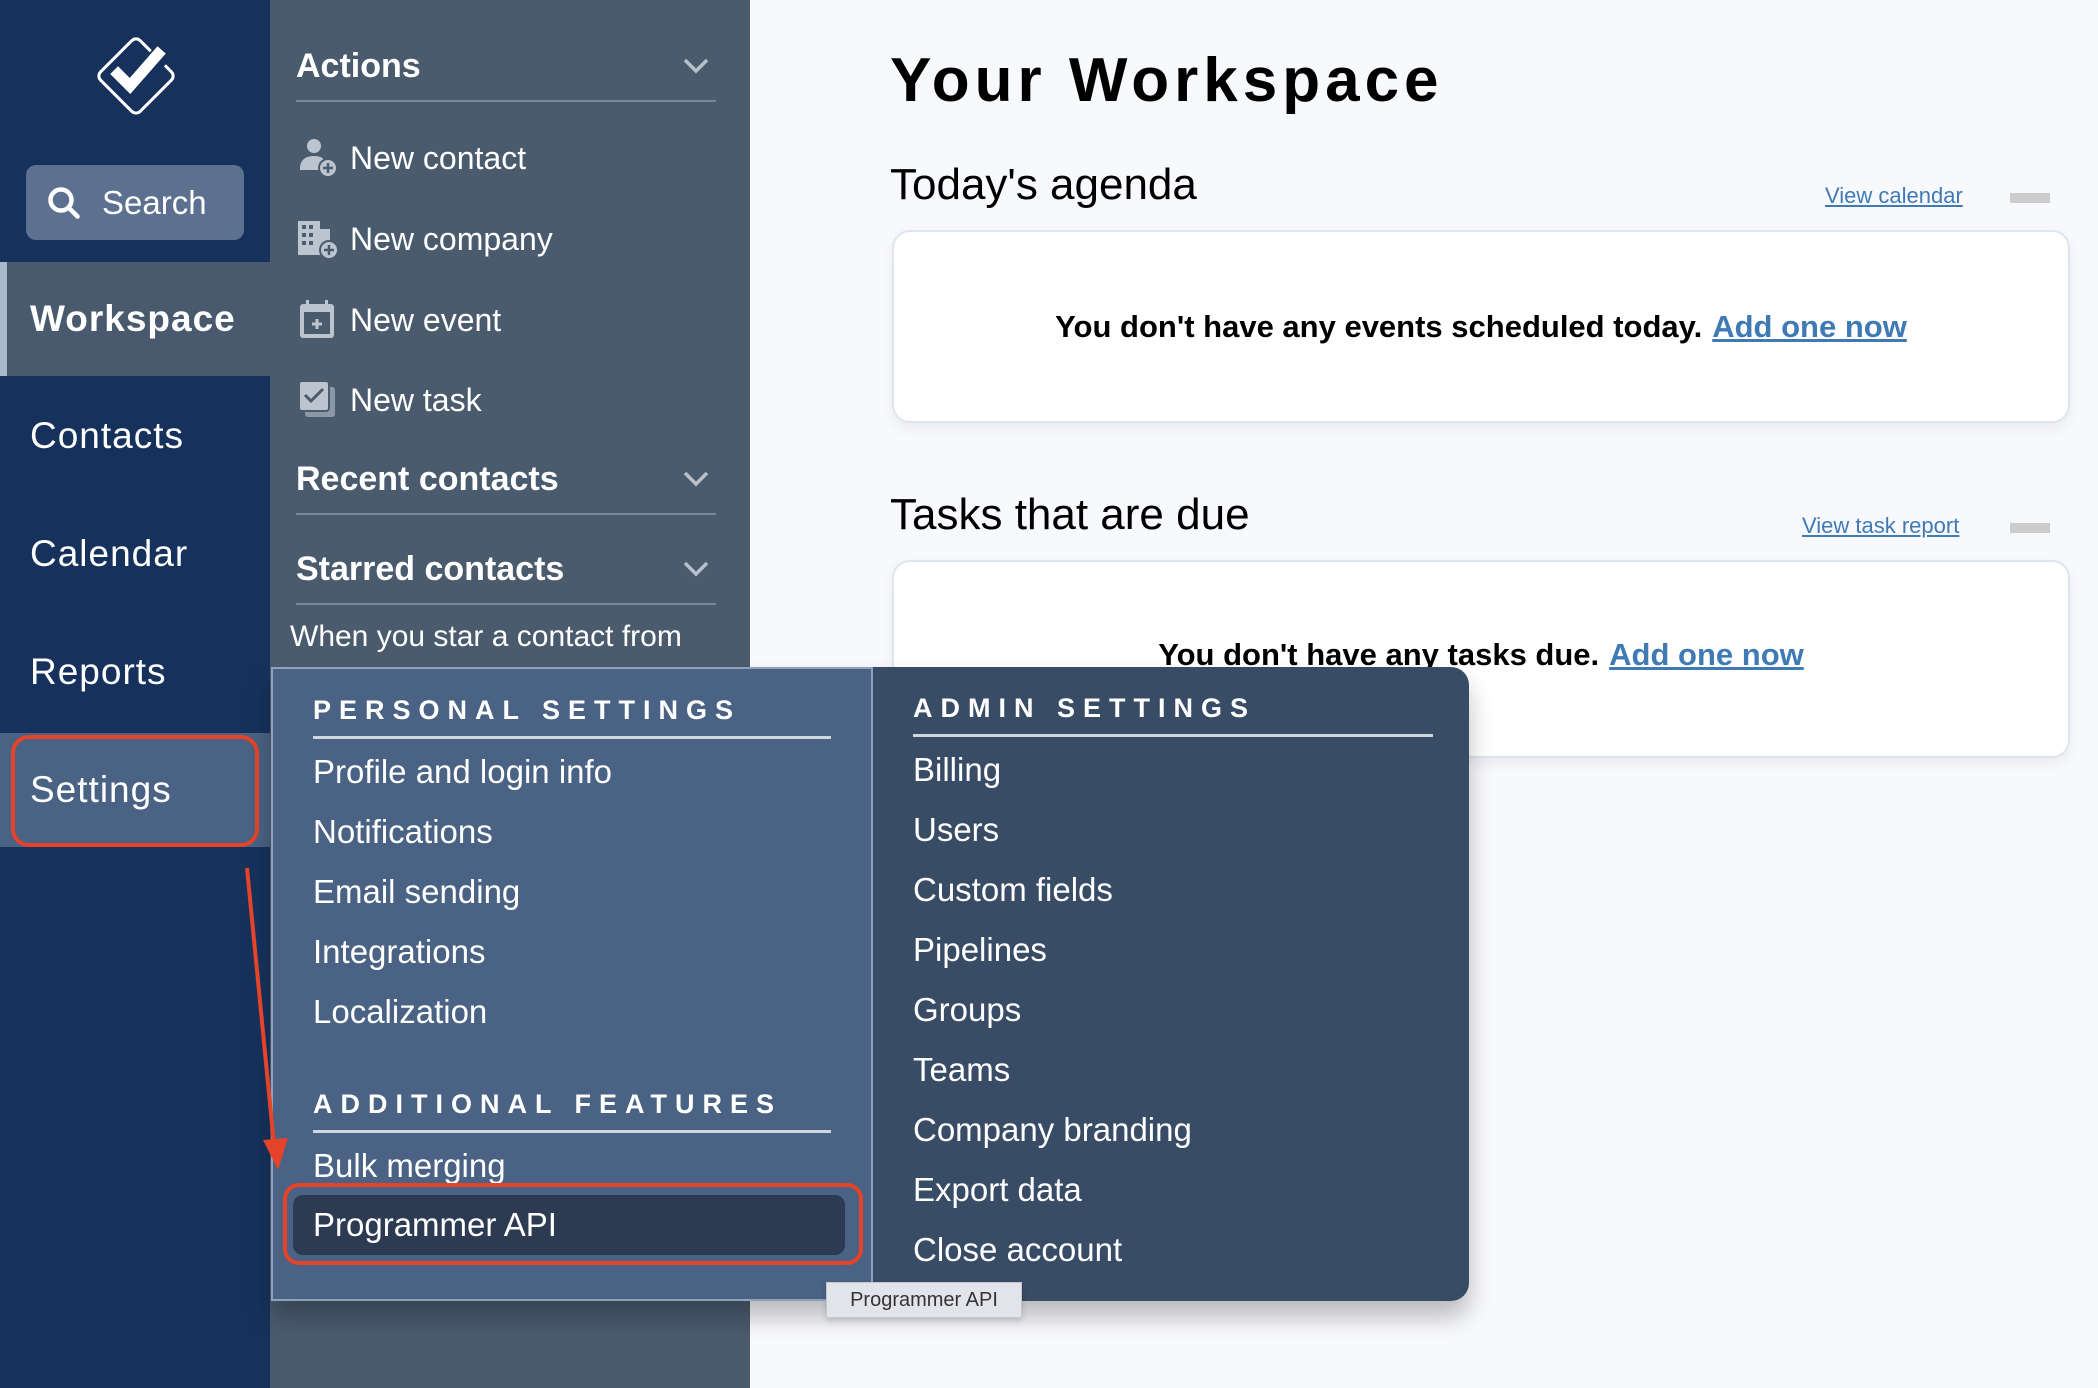 The height and width of the screenshot is (1388, 2098). Describe the element at coordinates (506, 67) in the screenshot. I see `actions-section-header: Actions` at that location.